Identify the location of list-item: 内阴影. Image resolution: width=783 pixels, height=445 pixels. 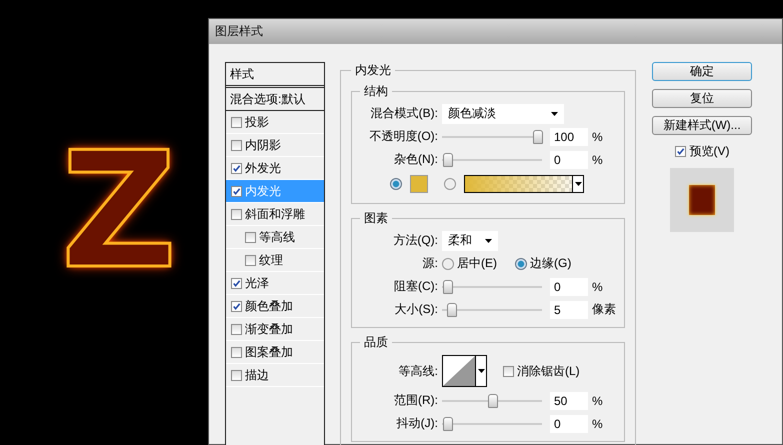
(275, 145).